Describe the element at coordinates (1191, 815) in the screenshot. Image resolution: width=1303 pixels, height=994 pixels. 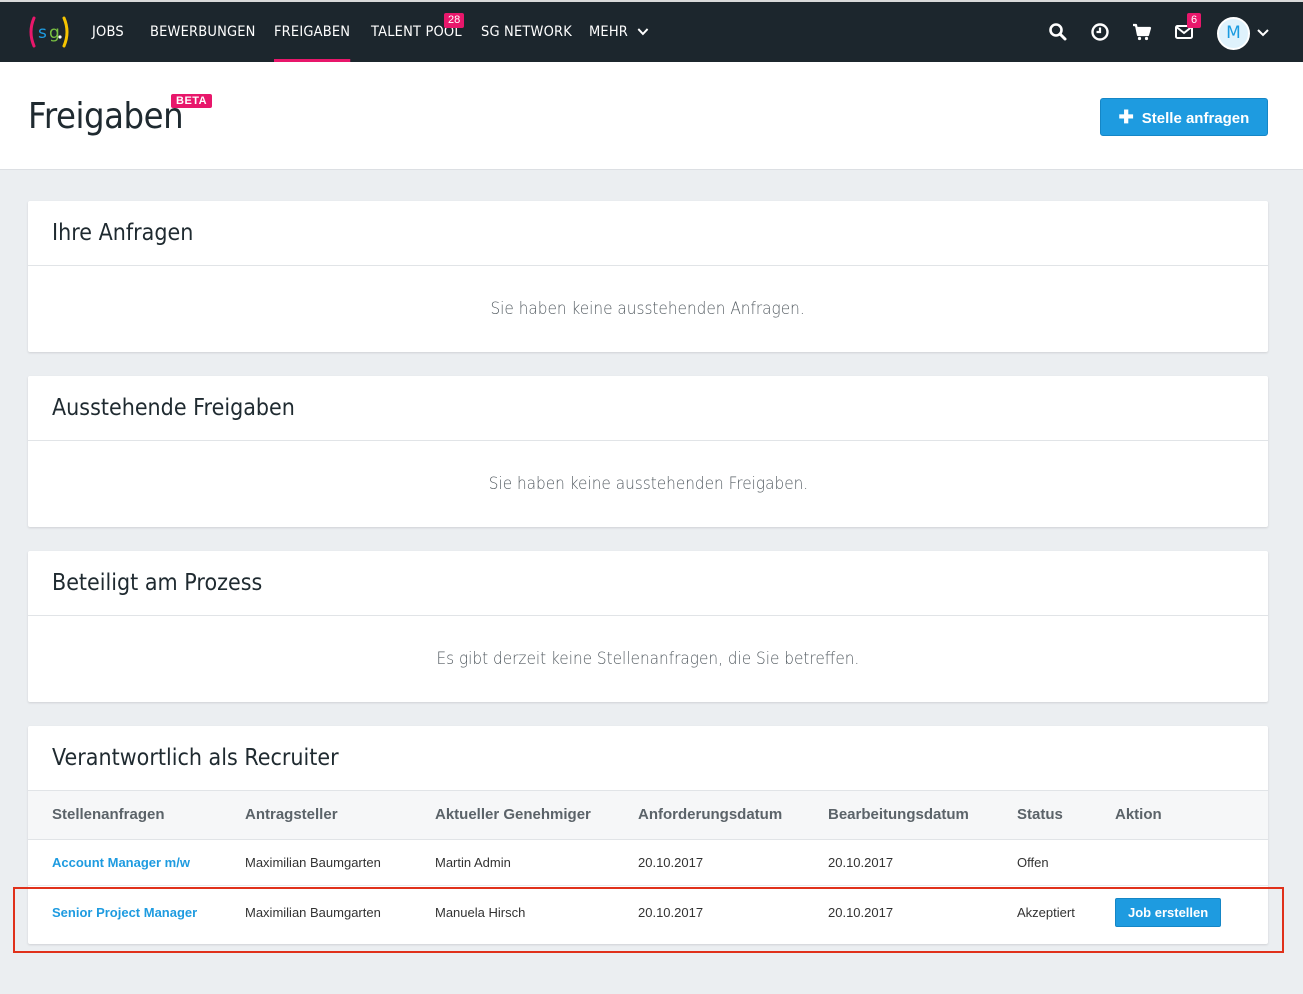
I see `column-header: Aktion` at that location.